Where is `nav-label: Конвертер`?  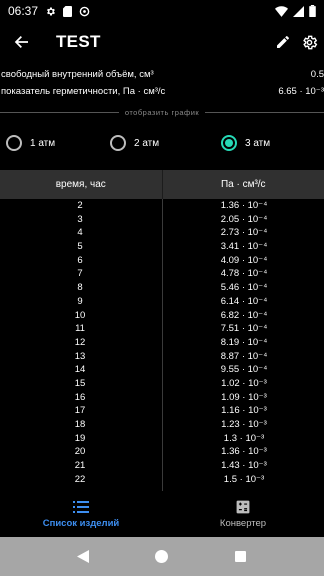 nav-label: Конвертер is located at coordinates (243, 523).